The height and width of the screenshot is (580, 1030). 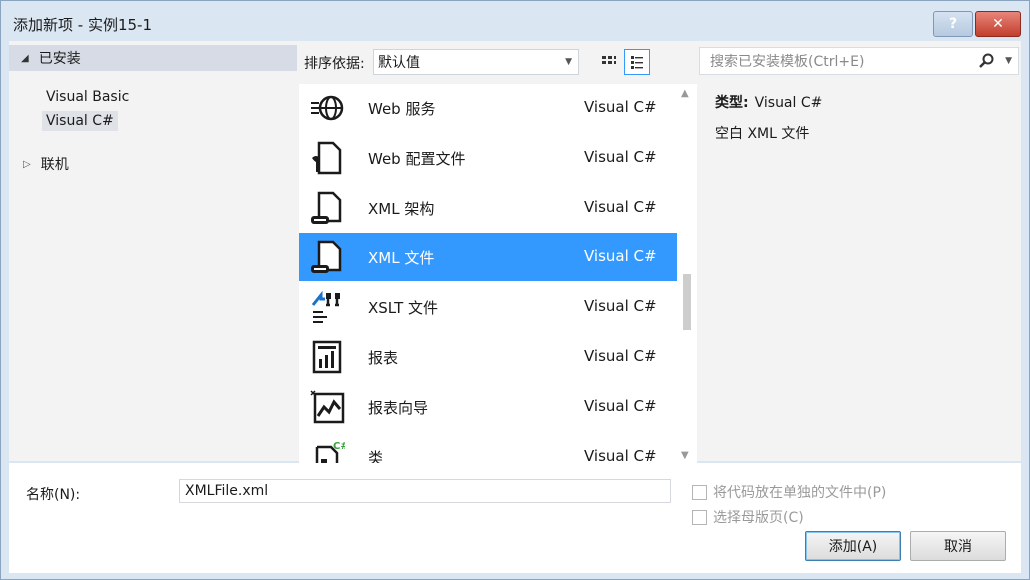 What do you see at coordinates (685, 93) in the screenshot?
I see `scroll-up-icon: ▲` at bounding box center [685, 93].